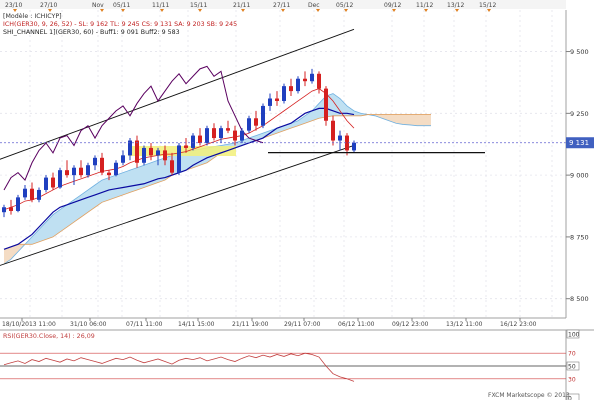 The image size is (594, 404). What do you see at coordinates (302, 324) in the screenshot?
I see `bottom-axis-label: 29/11 07:00` at bounding box center [302, 324].